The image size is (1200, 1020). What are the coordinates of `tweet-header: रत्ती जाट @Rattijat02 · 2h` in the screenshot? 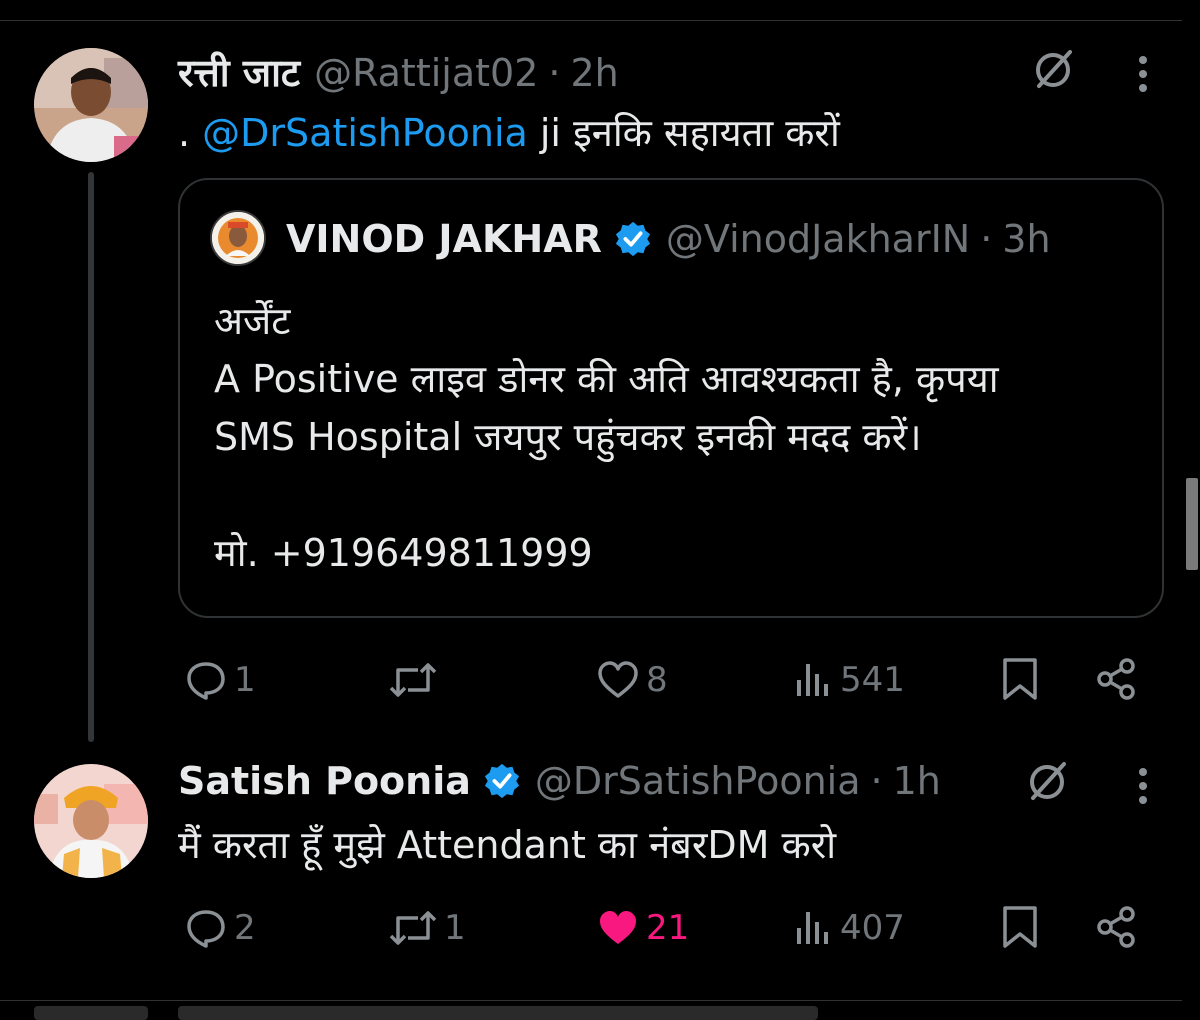 It's located at (398, 73).